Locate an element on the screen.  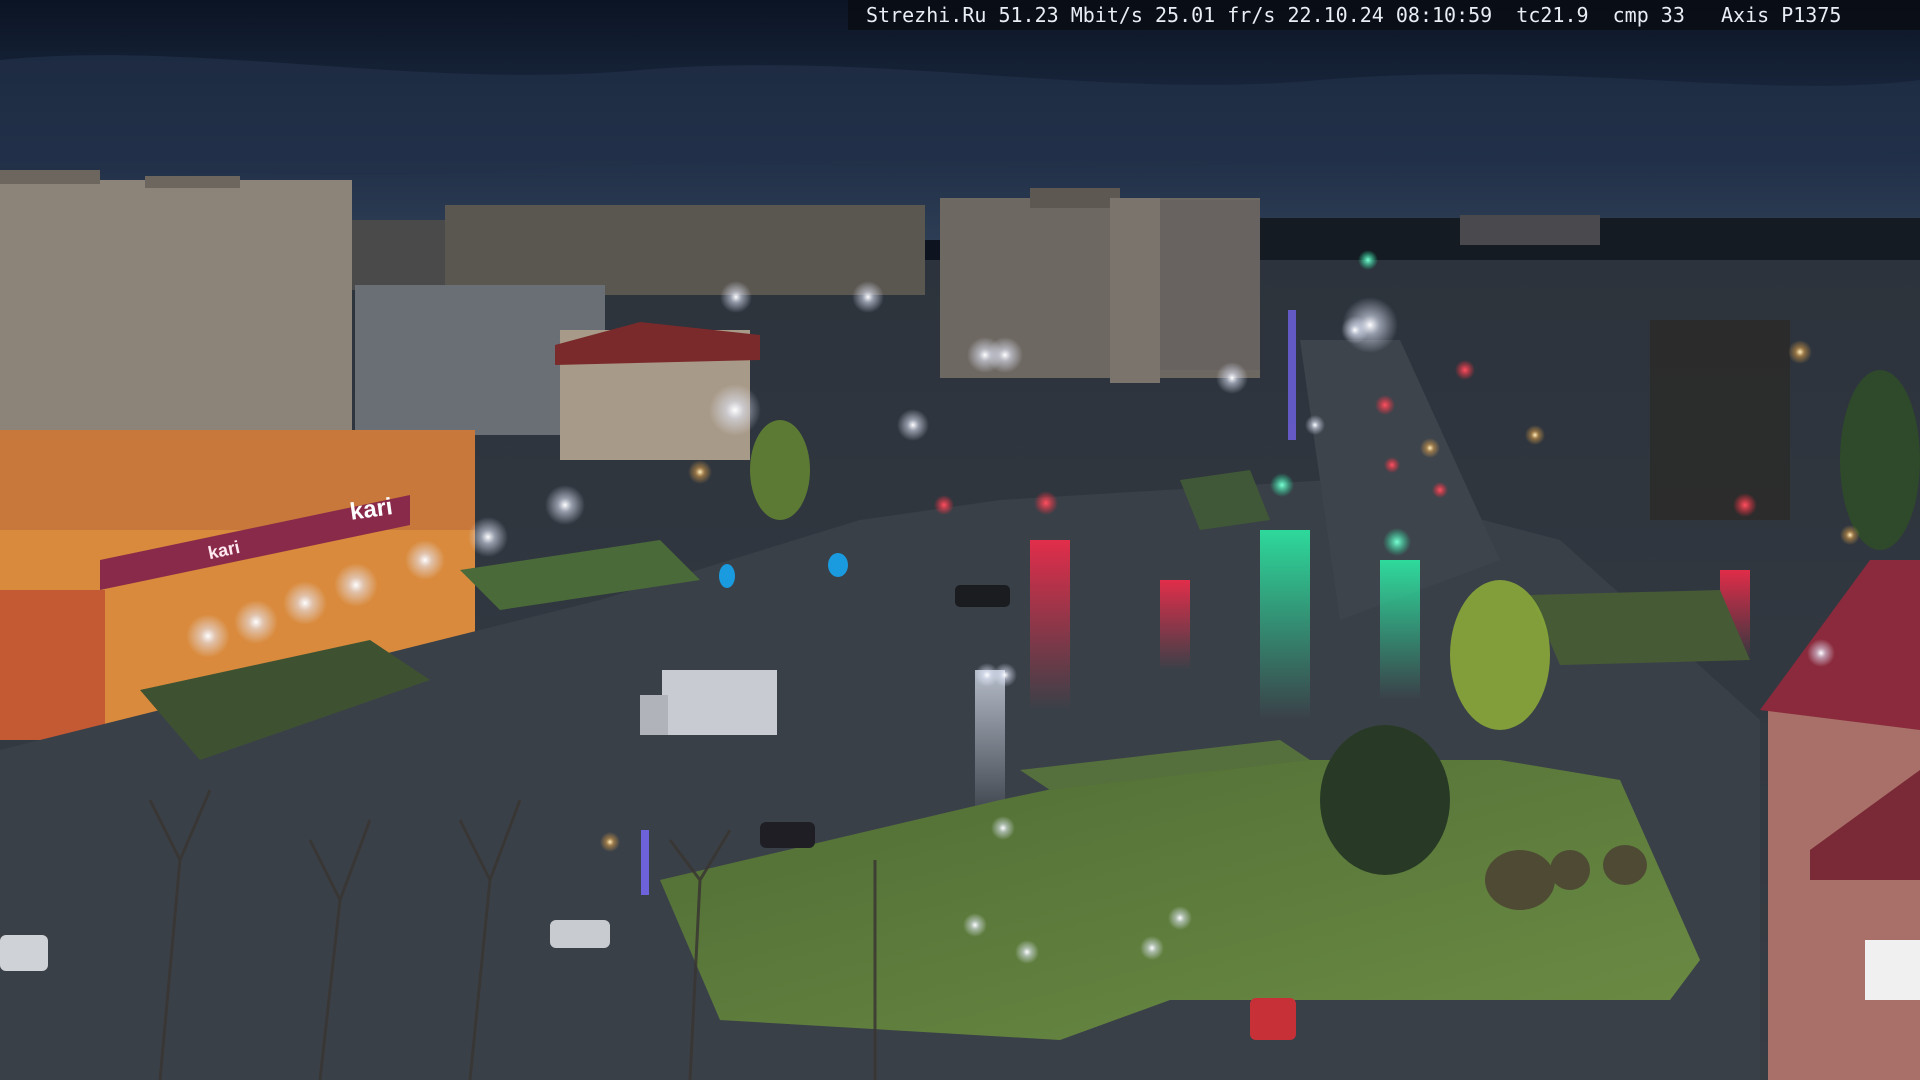
neon-post is located at coordinates (645, 862).